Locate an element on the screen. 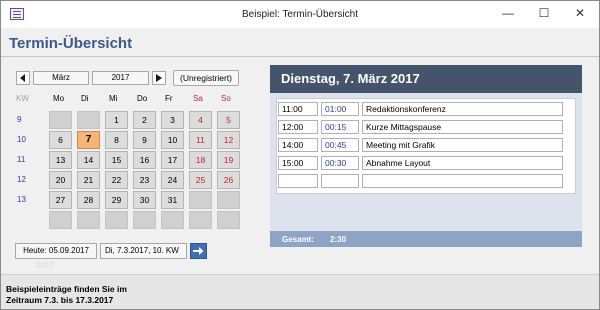 This screenshot has width=600, height=310. go-to-date-button is located at coordinates (198, 251).